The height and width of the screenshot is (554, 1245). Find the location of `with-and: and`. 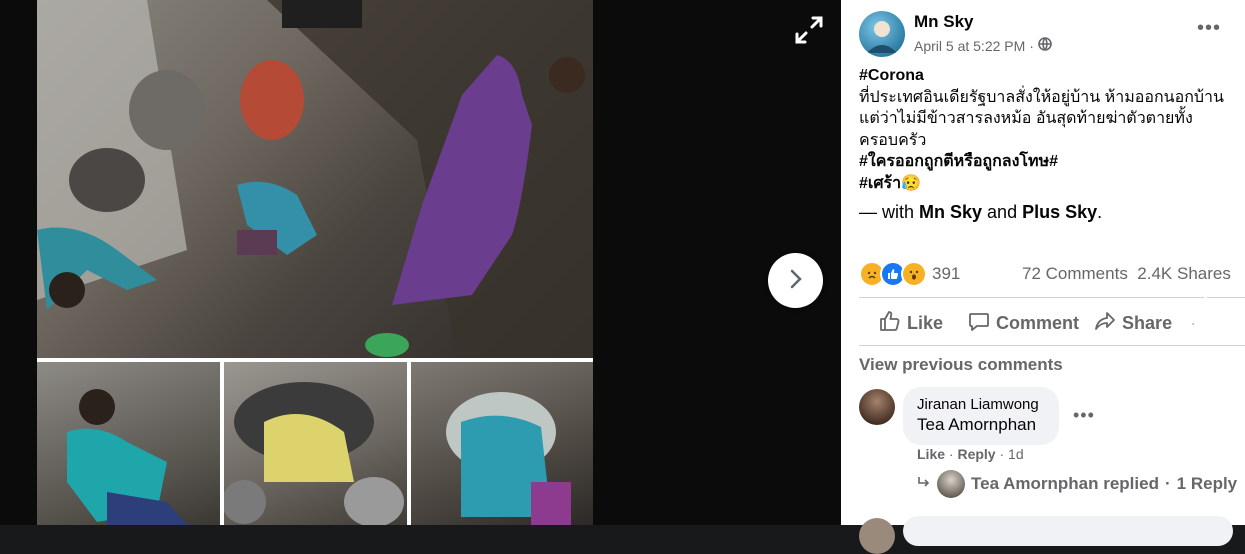

with-and: and is located at coordinates (1002, 212).